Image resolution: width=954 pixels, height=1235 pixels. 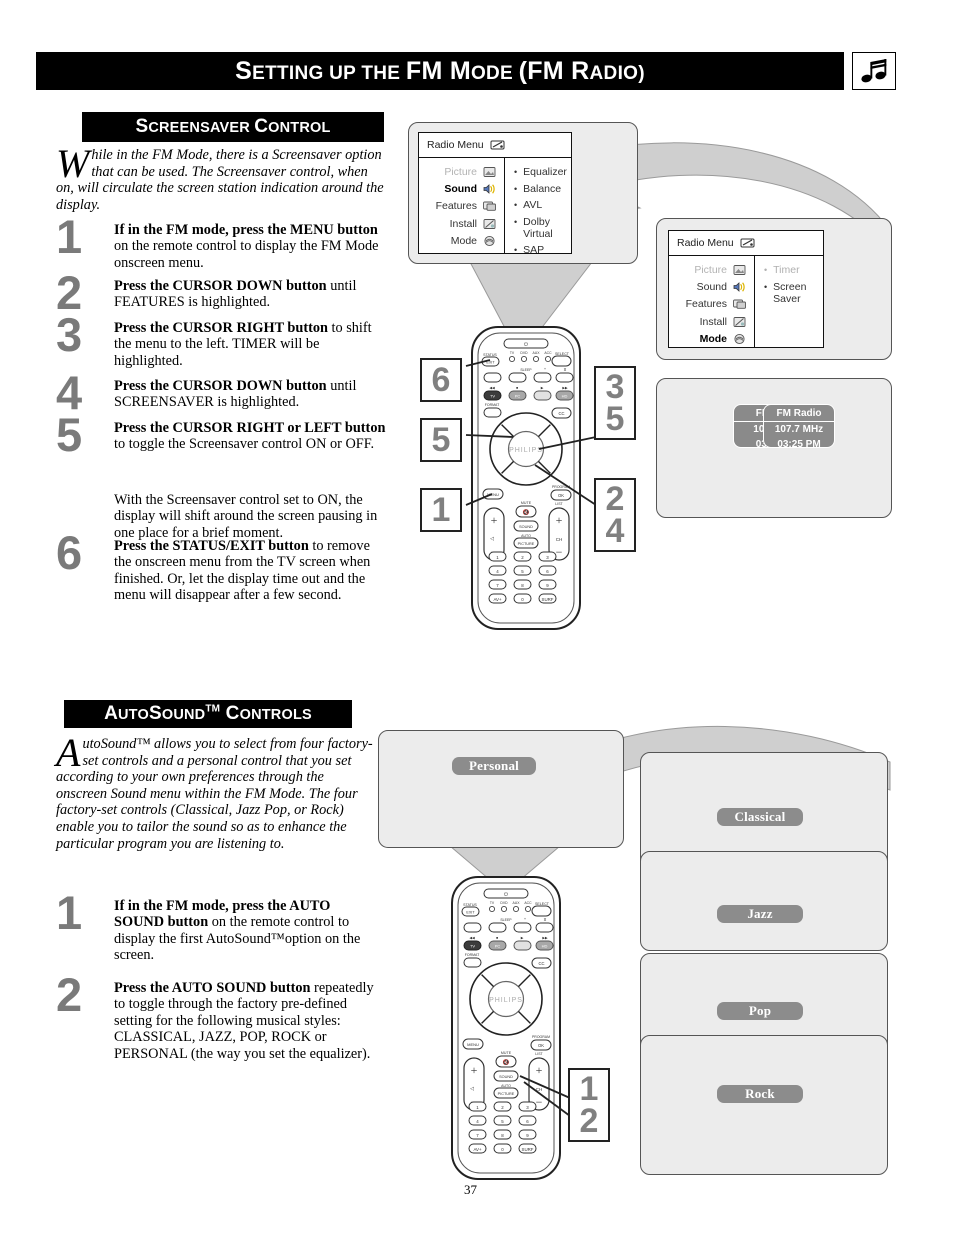 I want to click on svg-text: SOUND, so click(x=506, y=1077).